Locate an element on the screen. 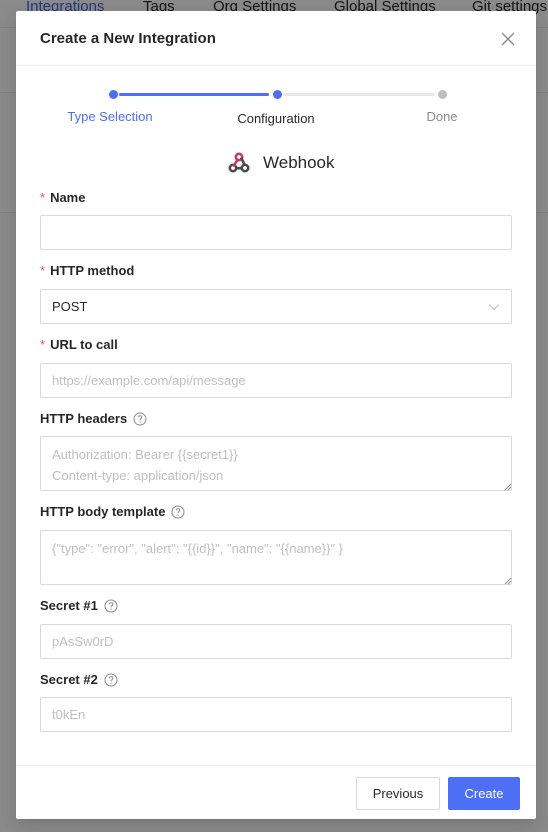 Image resolution: width=548 pixels, height=832 pixels. http-headers-label-text: HTTP headers is located at coordinates (84, 418).